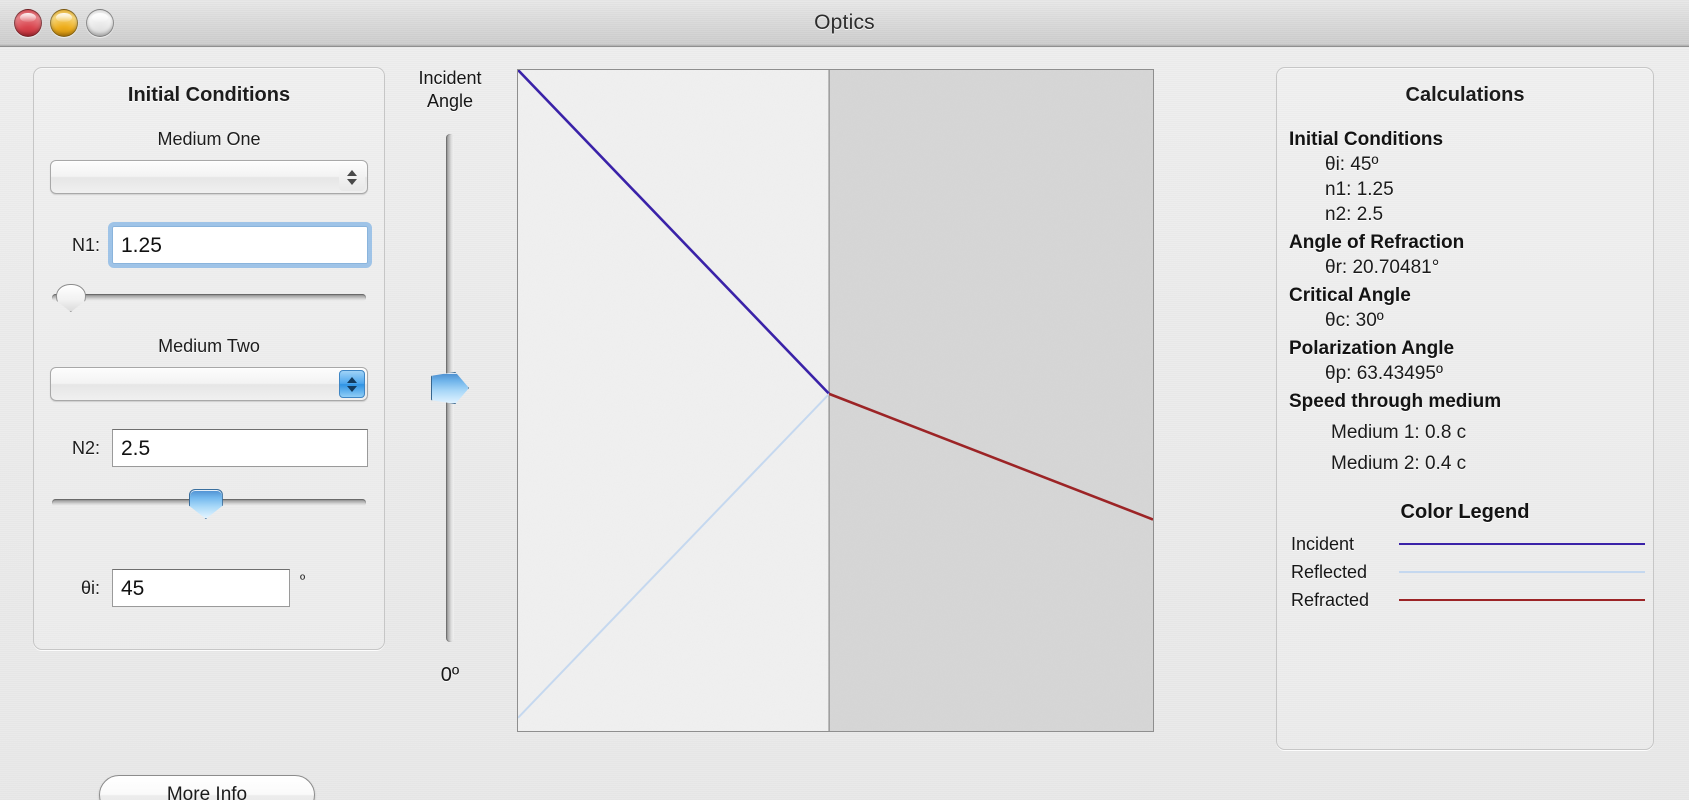  Describe the element at coordinates (1329, 571) in the screenshot. I see `legend-item-label: Reflected` at that location.